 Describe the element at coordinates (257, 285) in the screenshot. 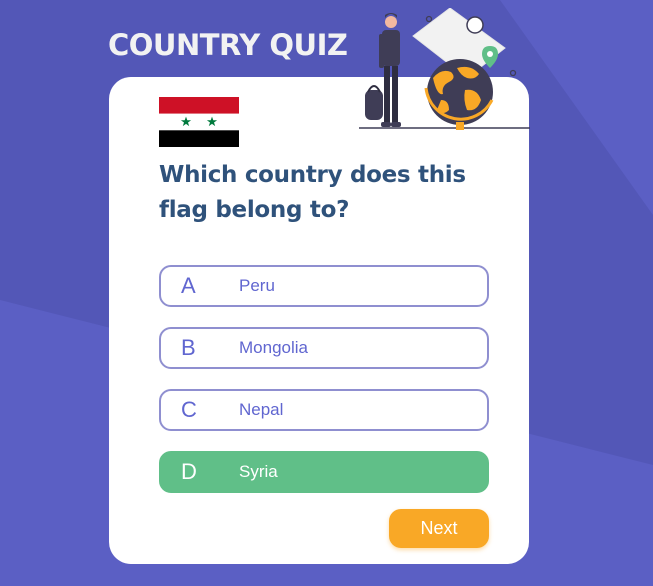

I see `option-label: Peru` at that location.